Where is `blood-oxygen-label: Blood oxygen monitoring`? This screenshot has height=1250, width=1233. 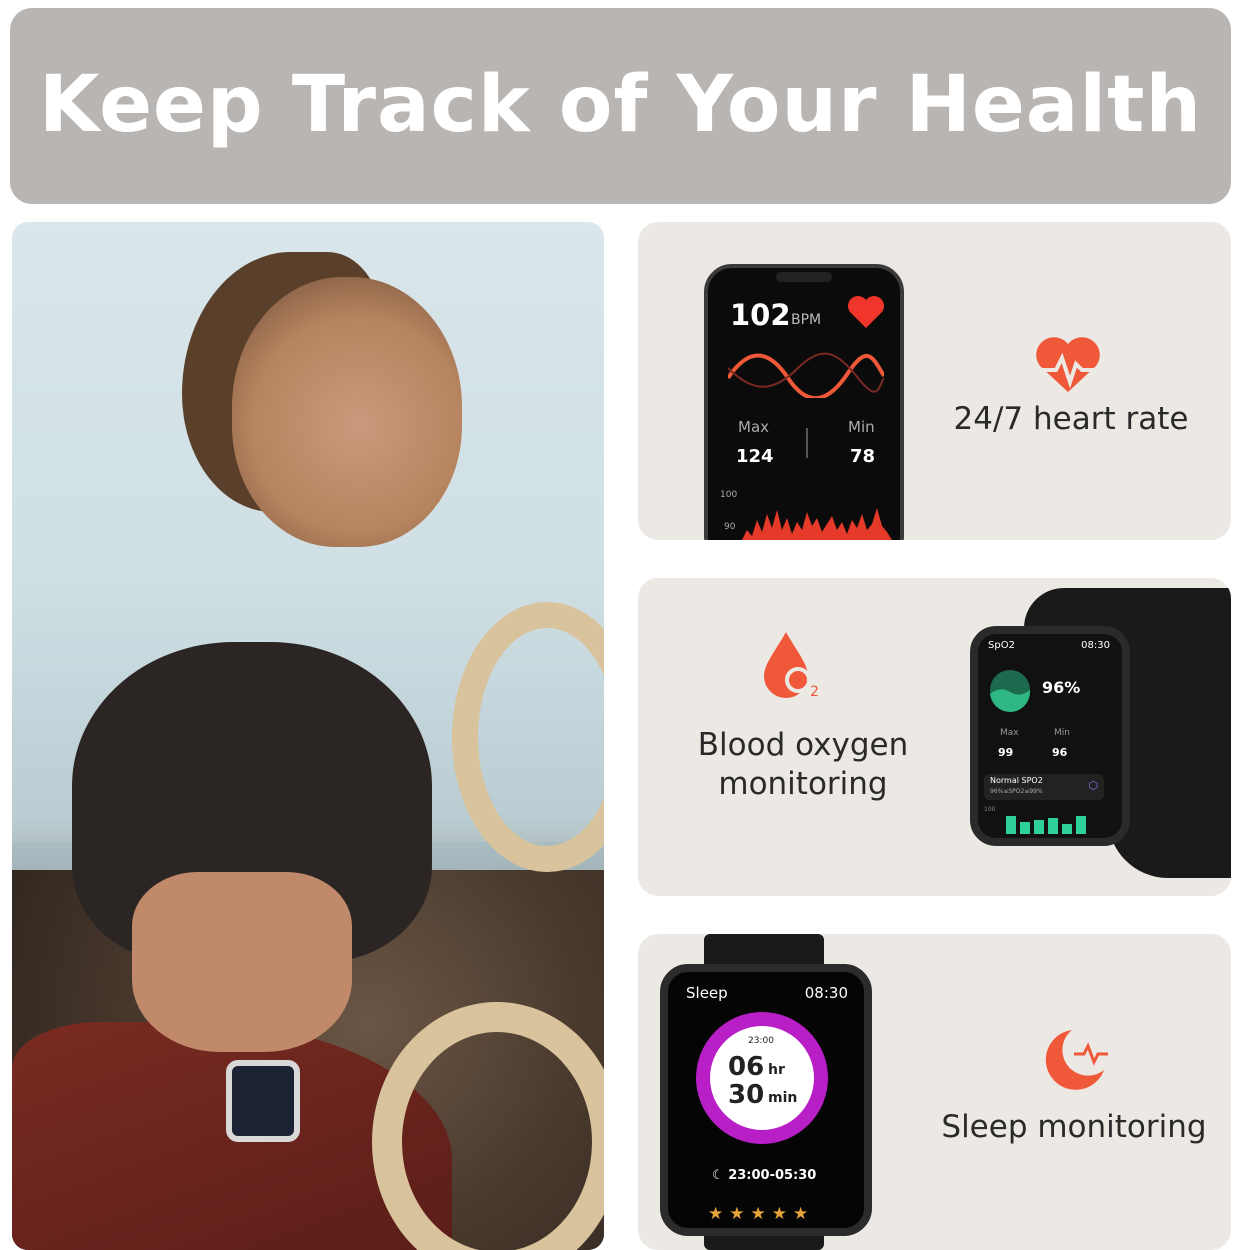
blood-oxygen-label: Blood oxygen monitoring is located at coordinates (803, 765).